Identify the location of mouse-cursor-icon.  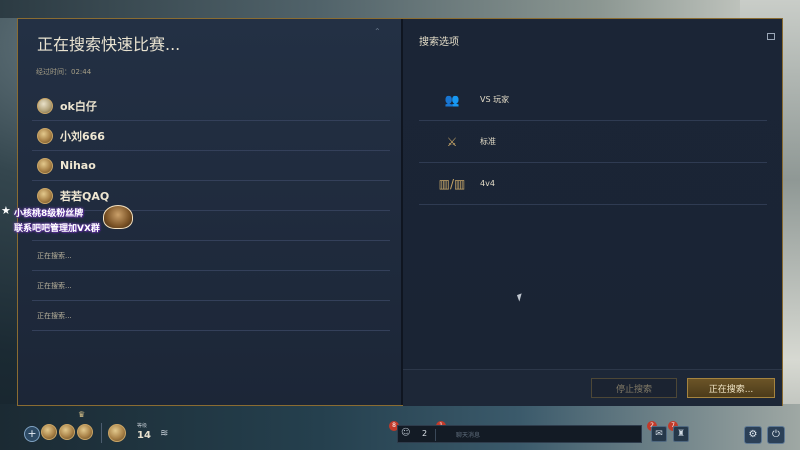
(520, 297).